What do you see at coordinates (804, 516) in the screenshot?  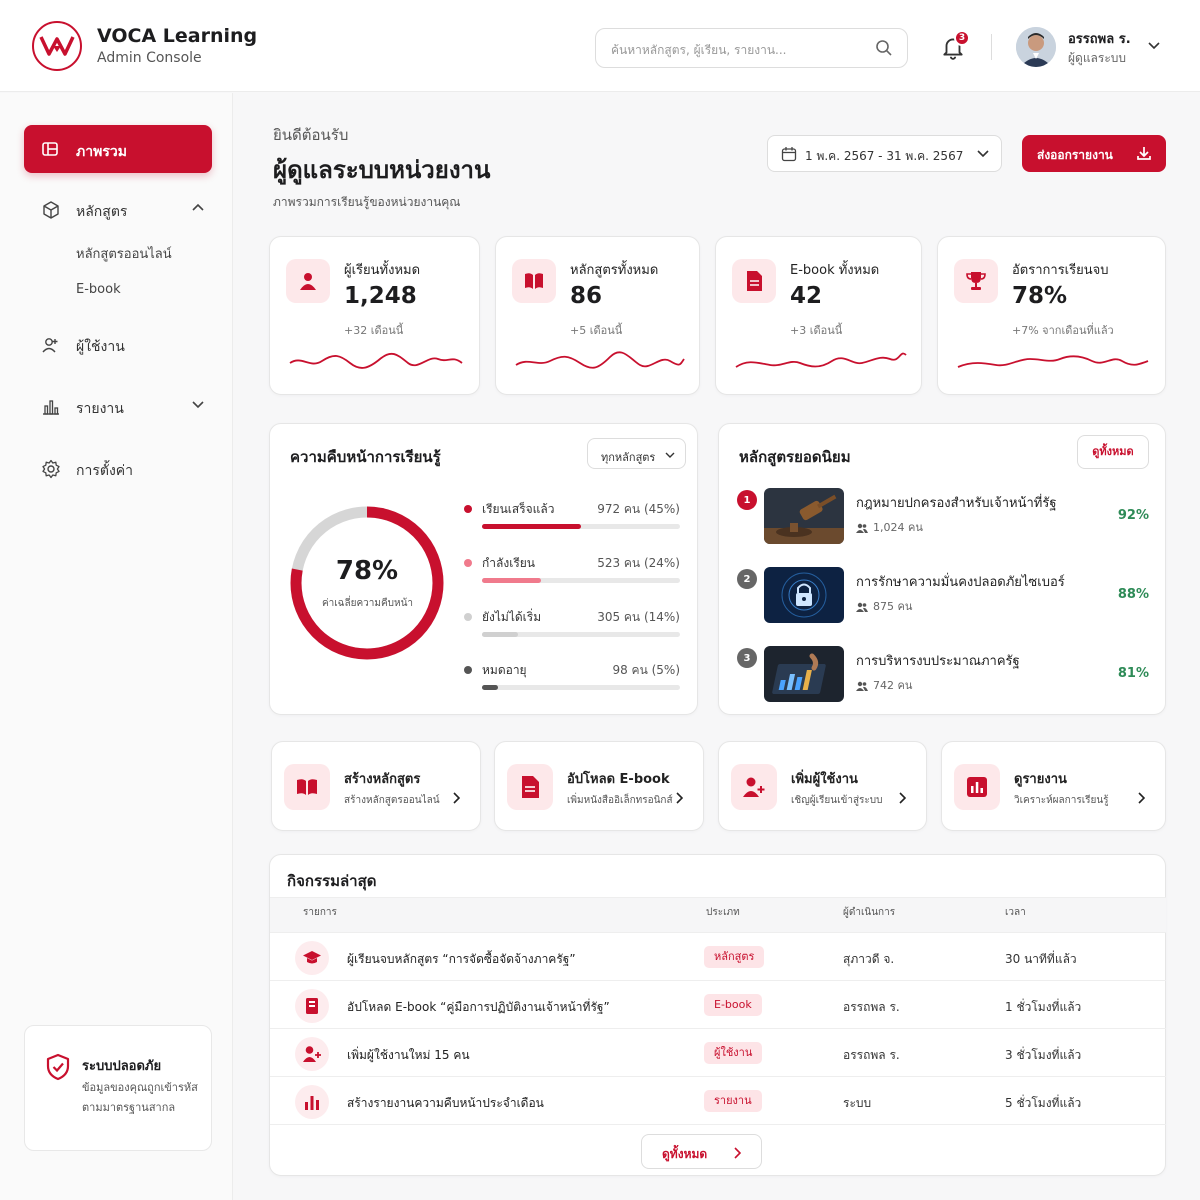 I see `course-thumbnail-gavel` at bounding box center [804, 516].